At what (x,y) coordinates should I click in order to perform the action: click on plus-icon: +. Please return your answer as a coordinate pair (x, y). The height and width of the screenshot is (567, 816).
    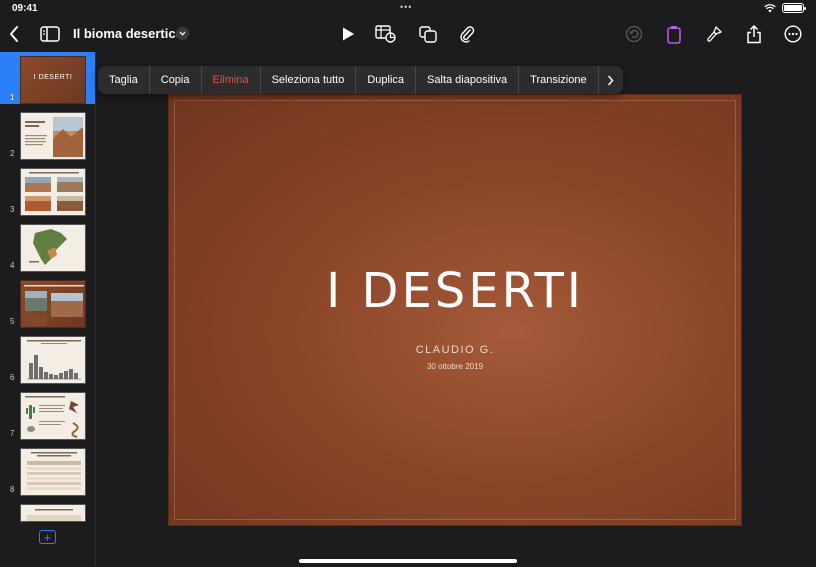
    Looking at the image, I should click on (47, 537).